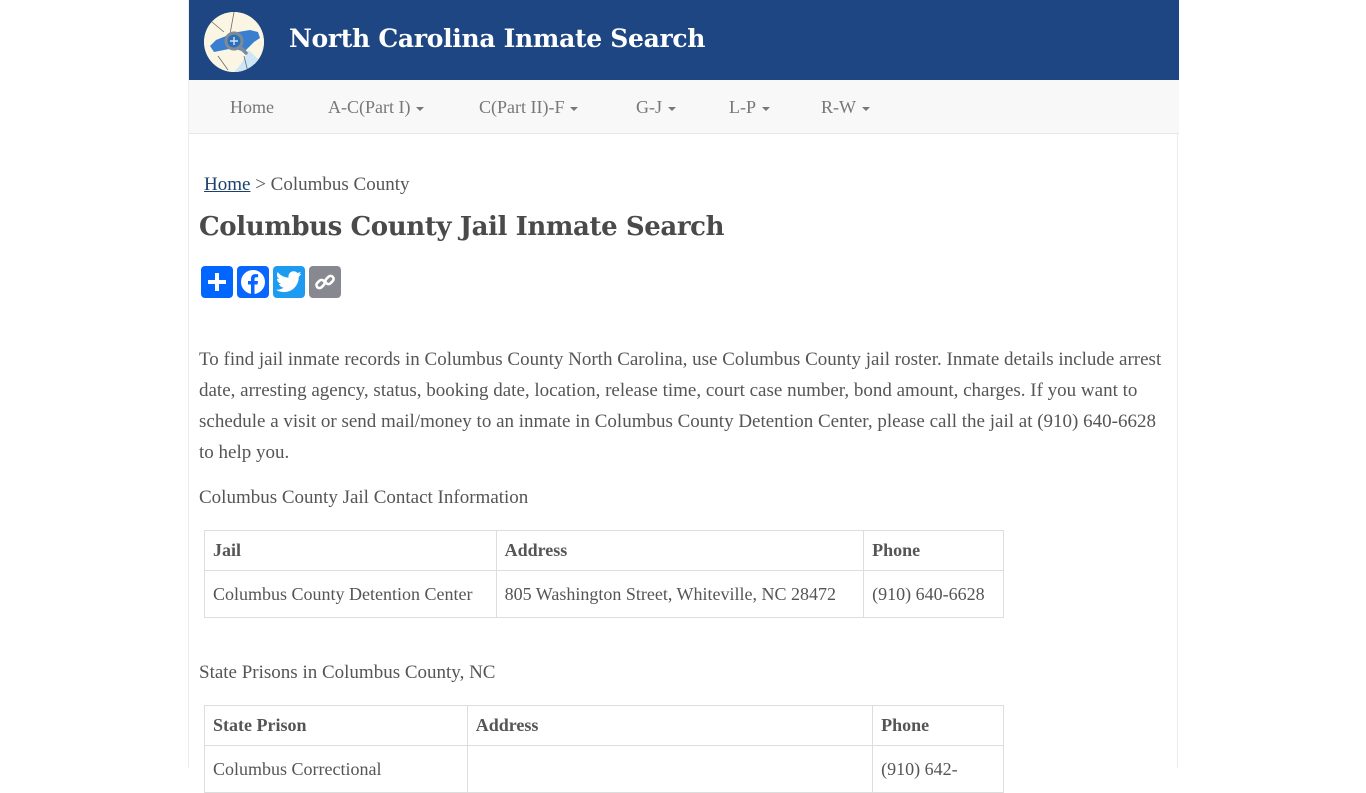 Image resolution: width=1366 pixels, height=793 pixels. I want to click on nav-label: L-P, so click(742, 107).